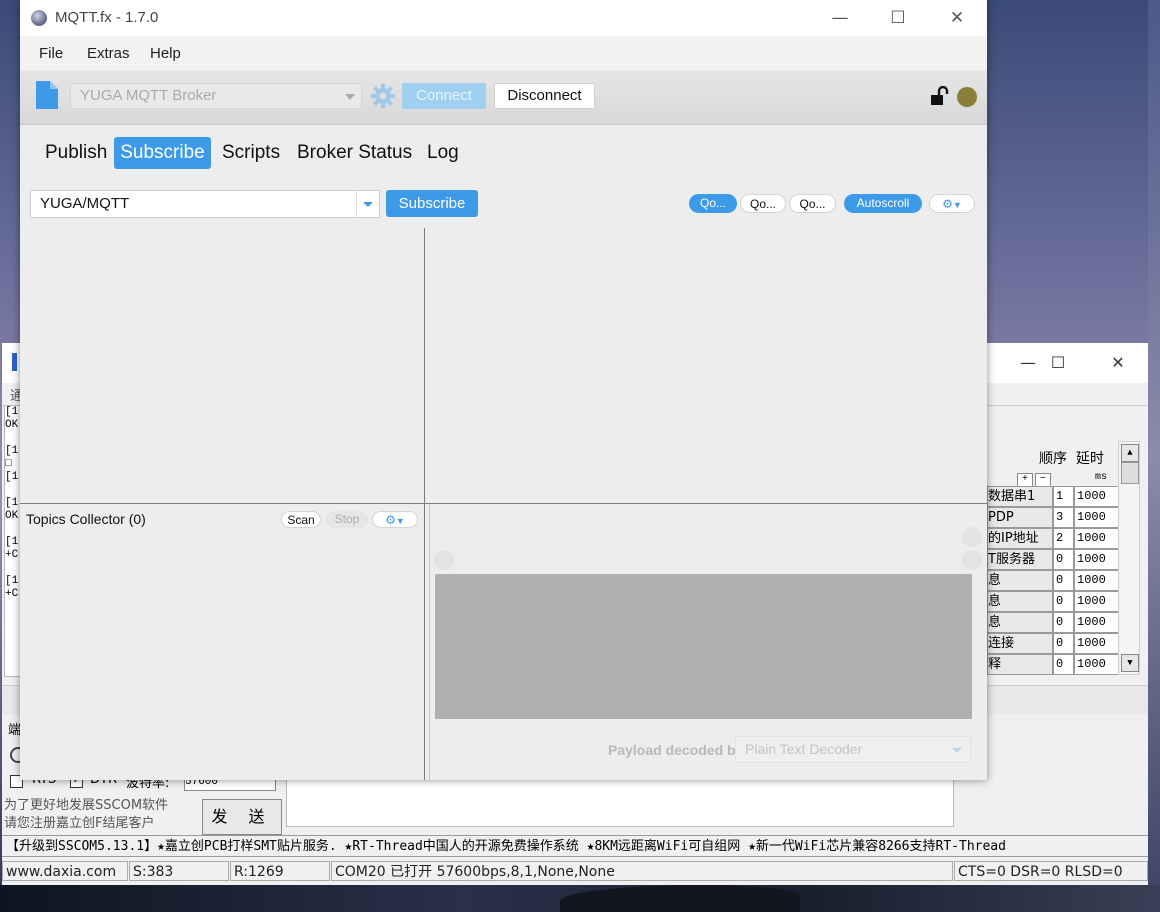  Describe the element at coordinates (1118, 363) in the screenshot. I see `sscom-close-button: ✕` at that location.